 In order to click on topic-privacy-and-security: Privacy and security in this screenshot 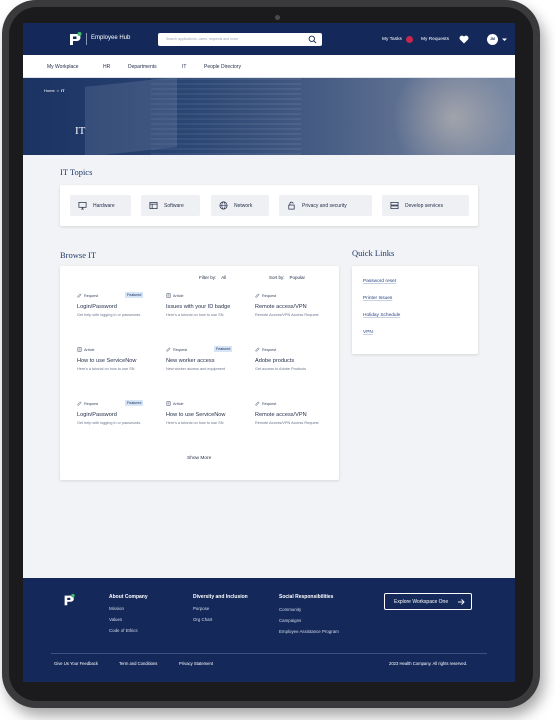, I will do `click(325, 205)`.